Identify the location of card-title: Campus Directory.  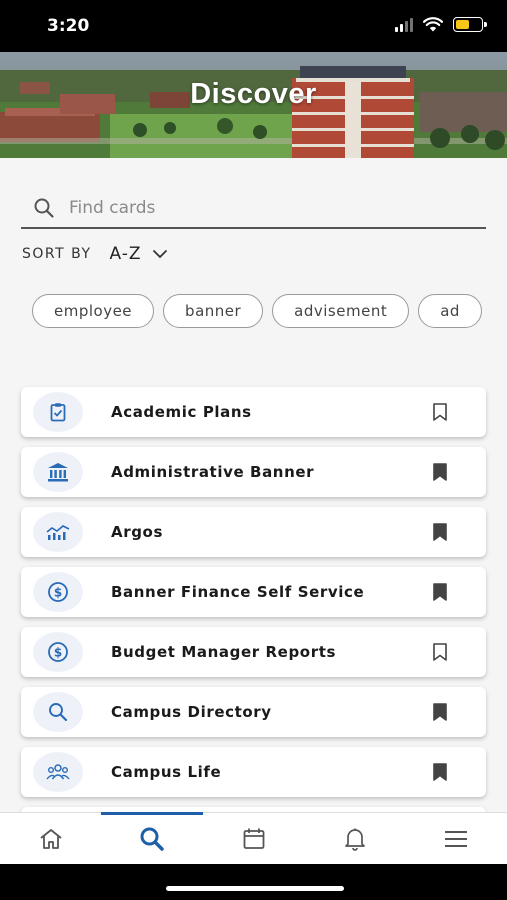
(191, 712).